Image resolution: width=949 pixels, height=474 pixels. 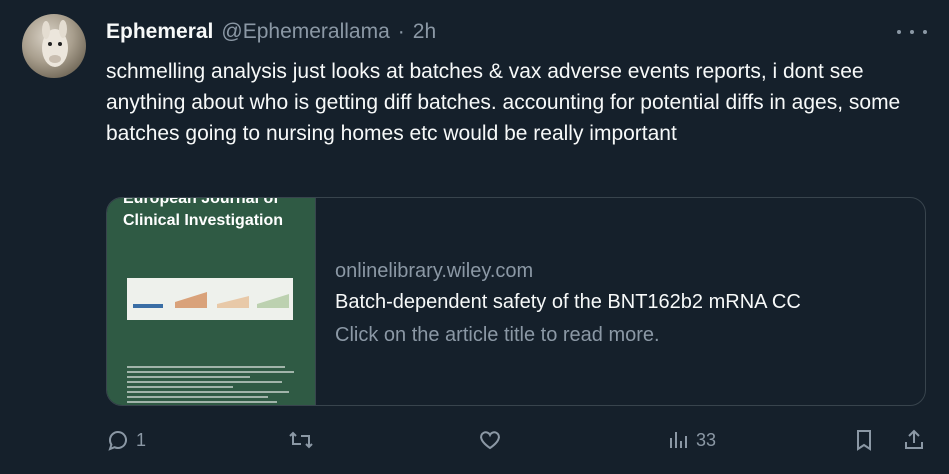 I want to click on bookmark-icon, so click(x=864, y=440).